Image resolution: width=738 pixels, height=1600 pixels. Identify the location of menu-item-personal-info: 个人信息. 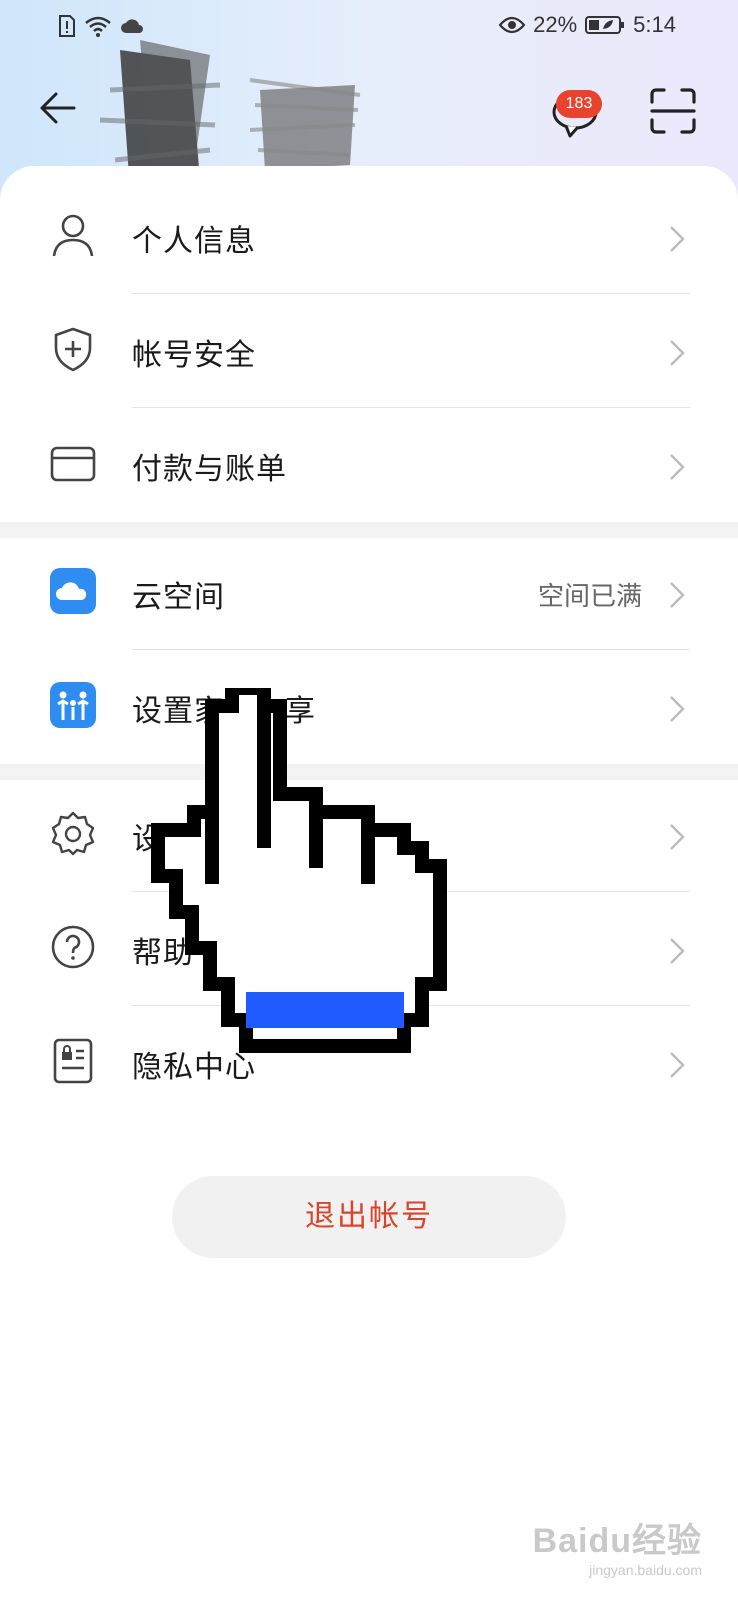
(369, 238).